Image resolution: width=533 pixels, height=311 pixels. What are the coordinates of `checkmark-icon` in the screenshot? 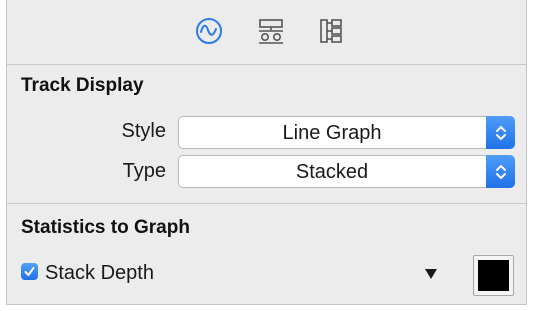 It's located at (29, 271).